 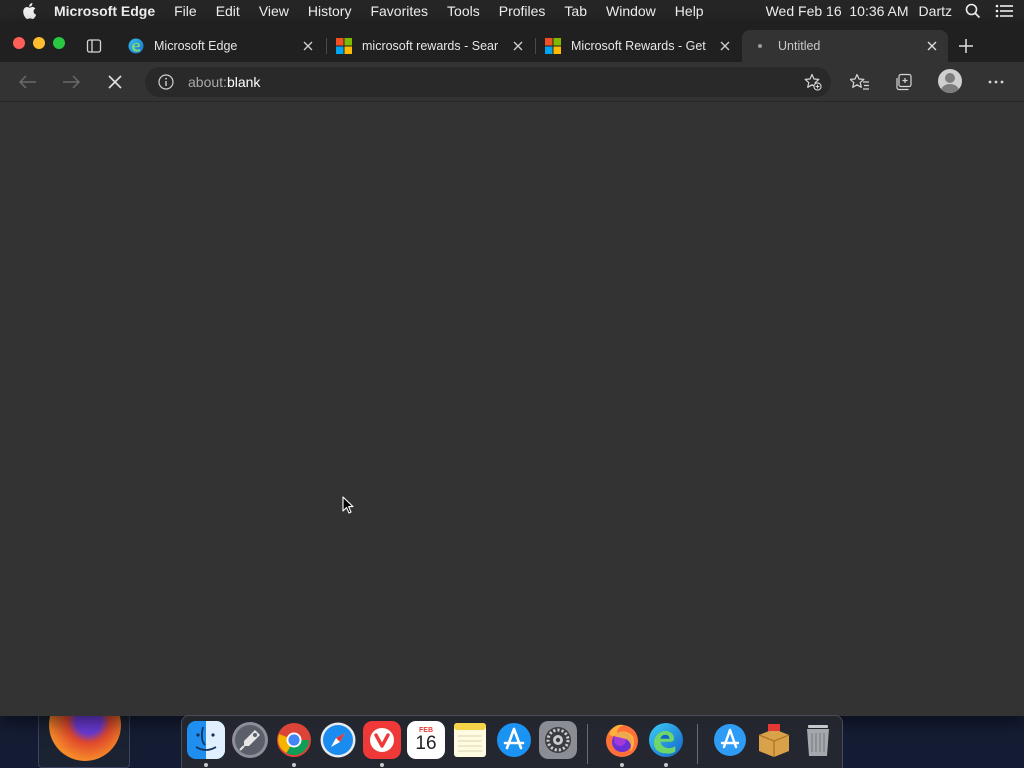 What do you see at coordinates (39, 43) in the screenshot?
I see `window-minimize-button` at bounding box center [39, 43].